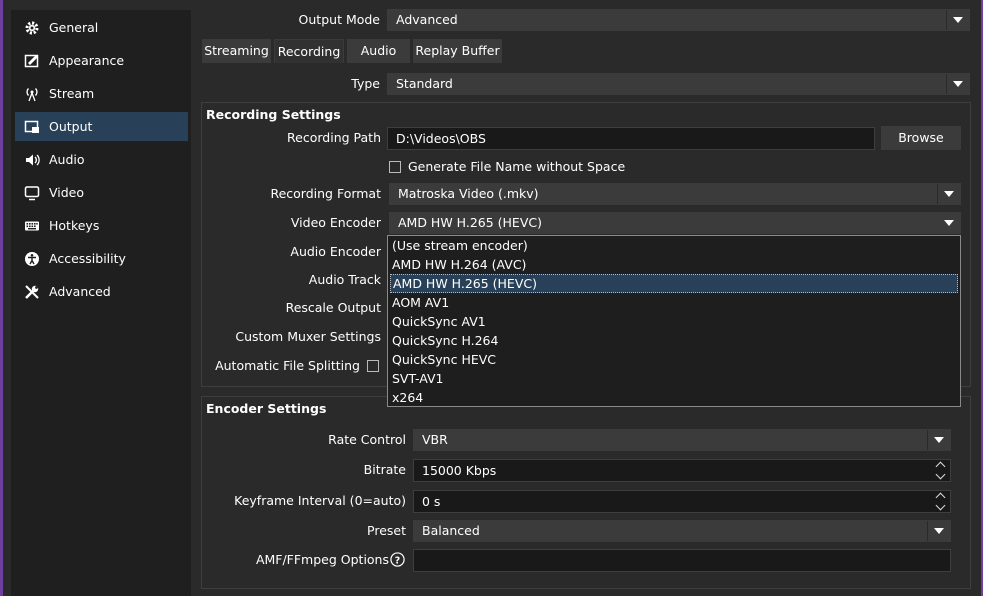 This screenshot has width=983, height=596. I want to click on recording-format-value: Matroska Video (.mkv), so click(468, 193).